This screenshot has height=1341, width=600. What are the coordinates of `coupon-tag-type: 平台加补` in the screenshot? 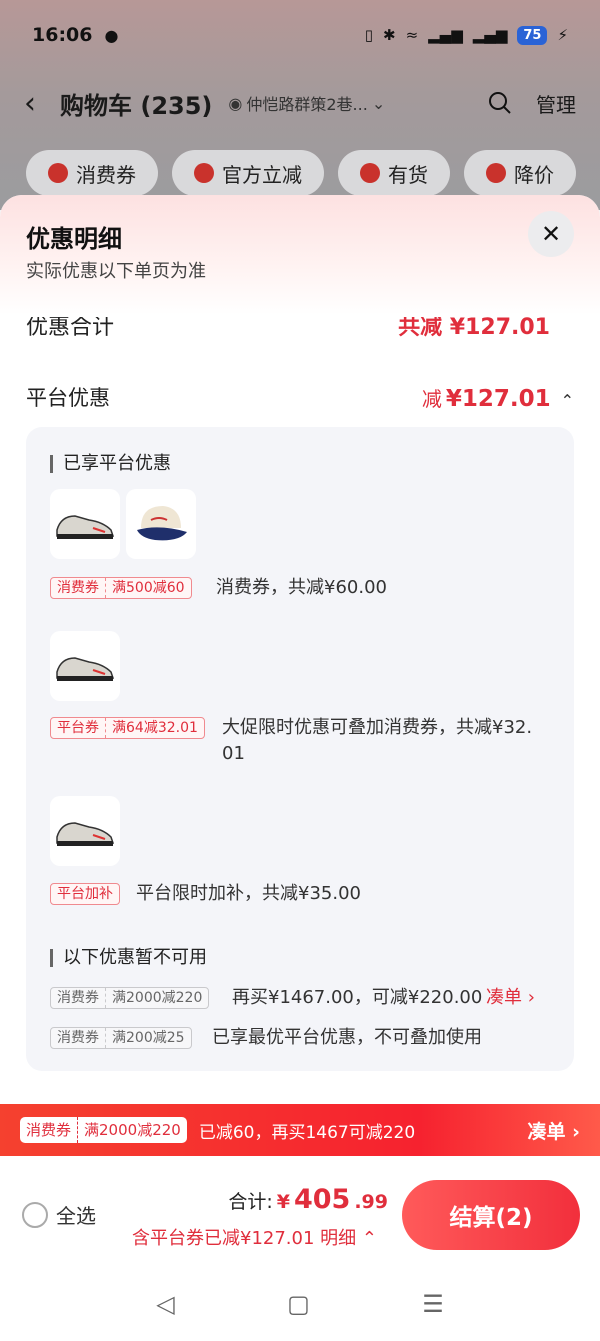 It's located at (85, 894).